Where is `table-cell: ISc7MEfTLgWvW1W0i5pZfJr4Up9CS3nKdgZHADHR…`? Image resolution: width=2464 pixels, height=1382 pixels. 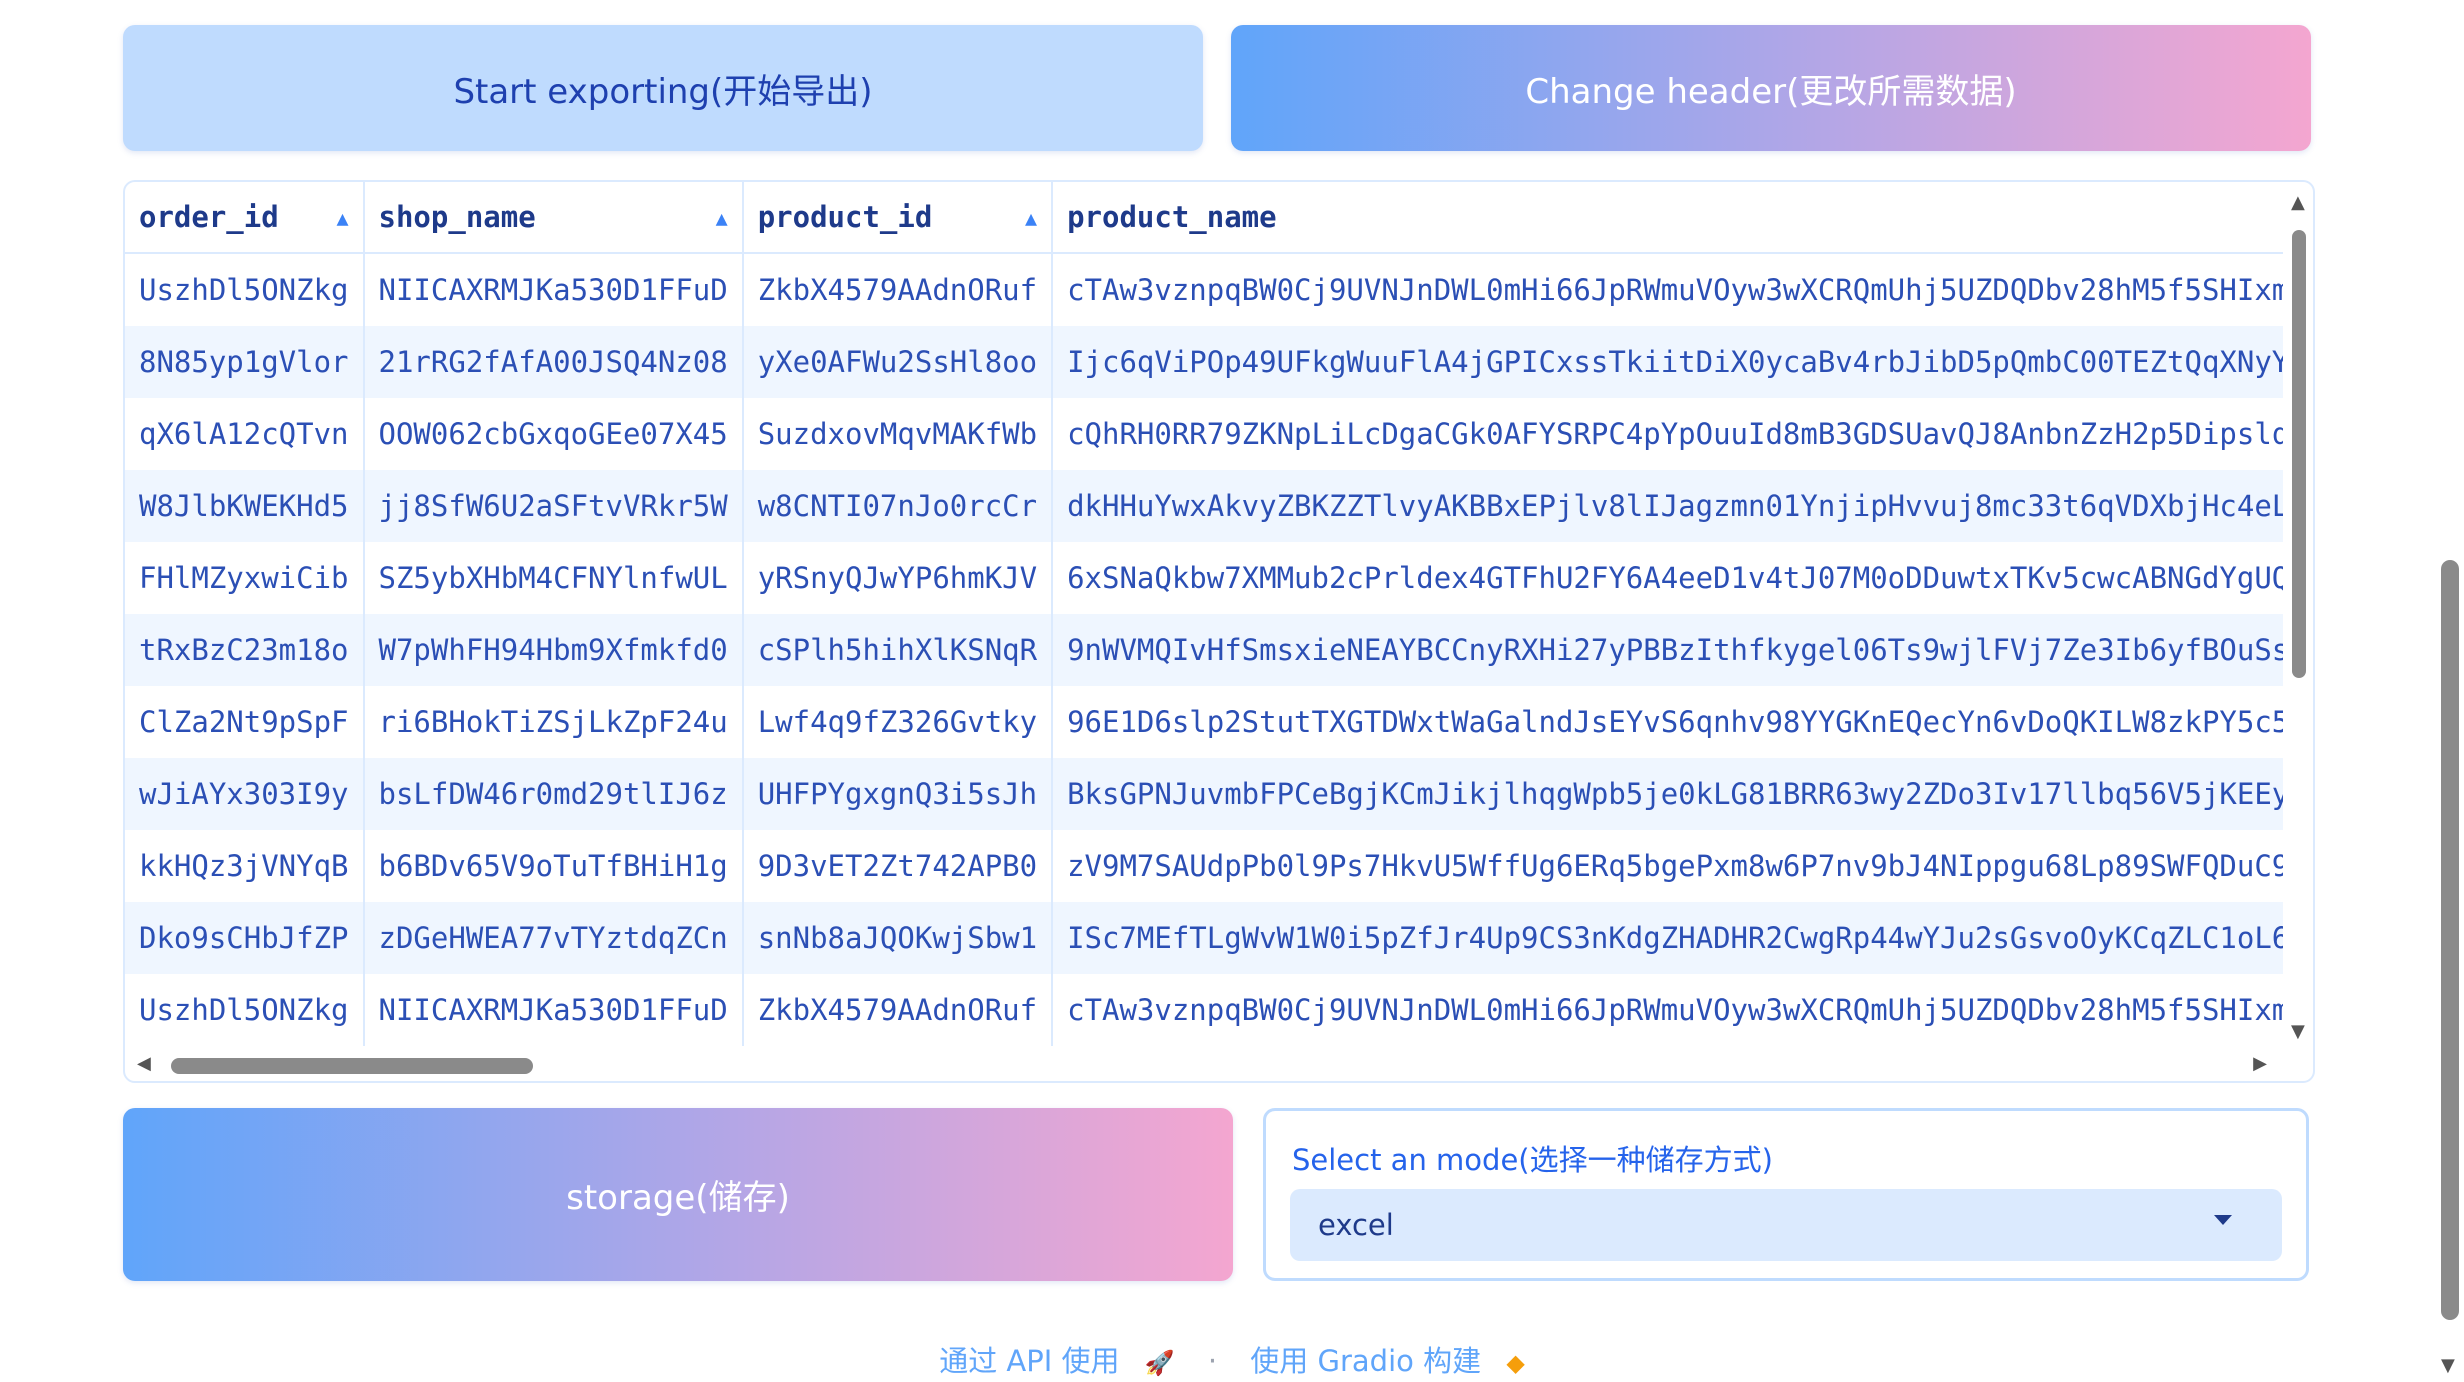
table-cell: ISc7MEfTLgWvW1W0i5pZfJr4Up9CS3nKdgZHADHR… is located at coordinates (1667, 938).